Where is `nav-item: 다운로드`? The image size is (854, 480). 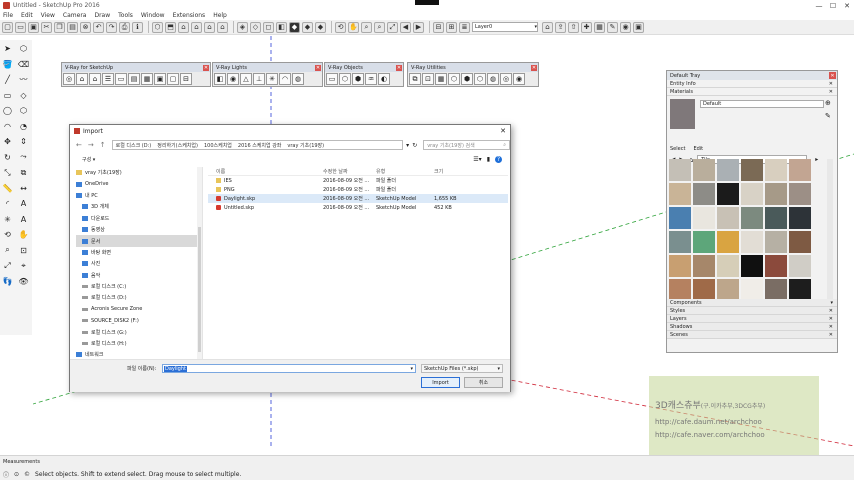
nav-item: 다운로드 is located at coordinates (139, 218).